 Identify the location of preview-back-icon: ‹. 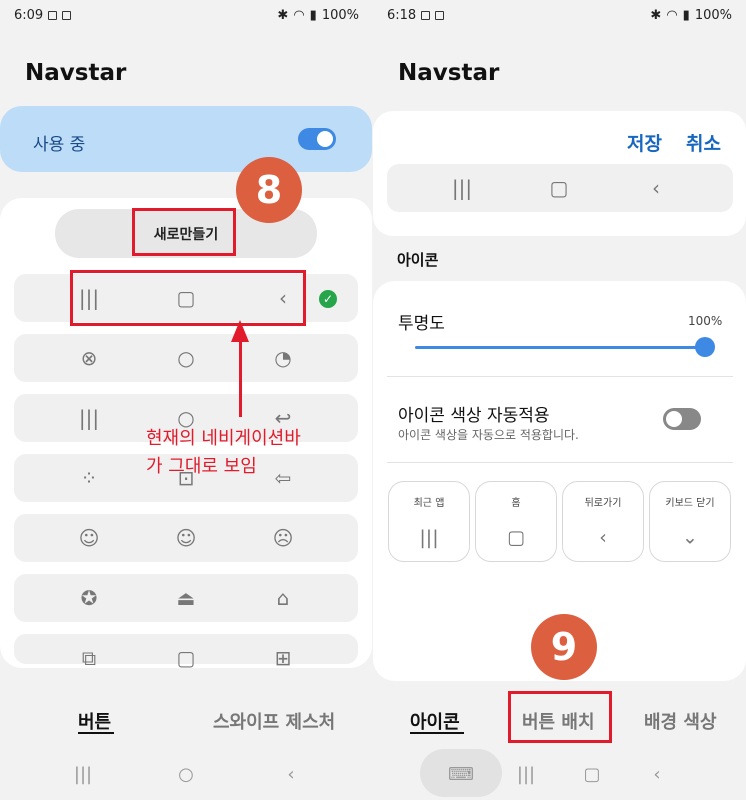
(656, 188).